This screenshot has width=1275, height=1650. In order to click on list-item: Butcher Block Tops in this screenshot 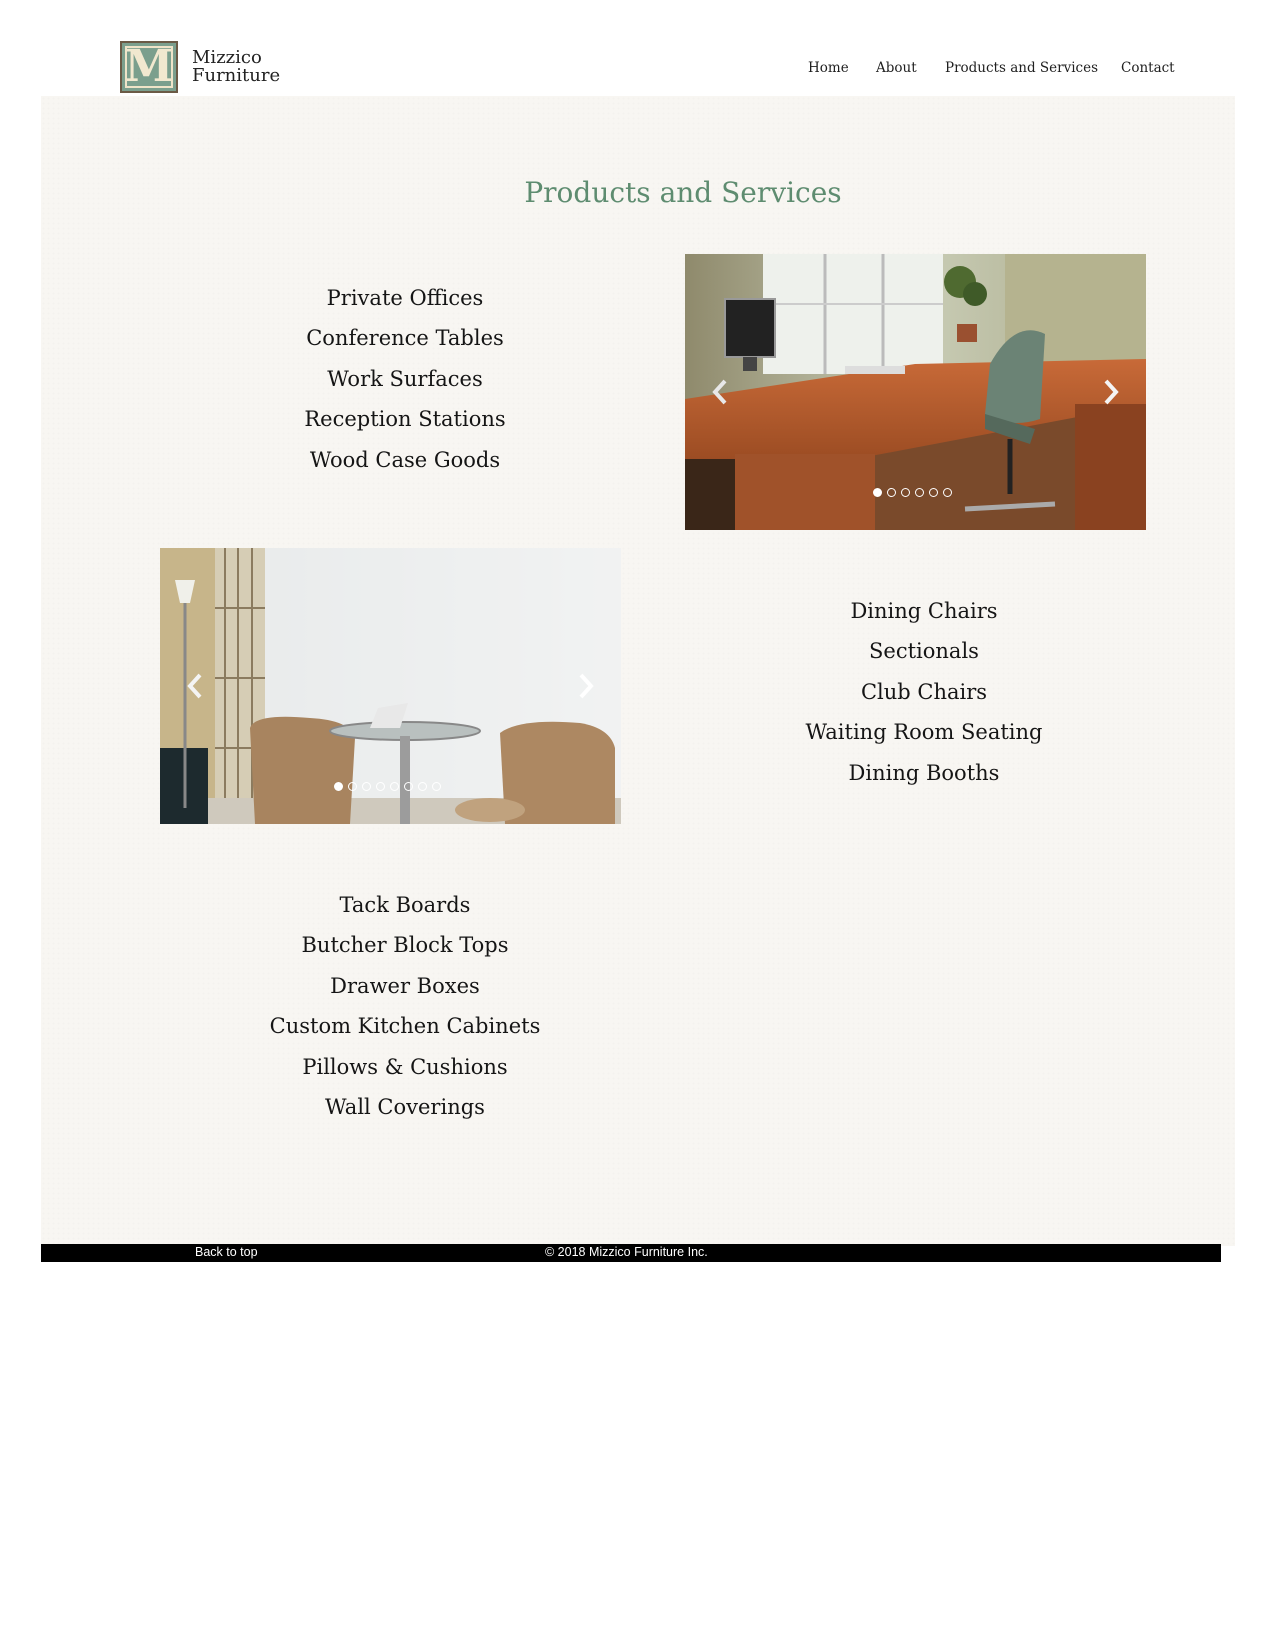, I will do `click(405, 945)`.